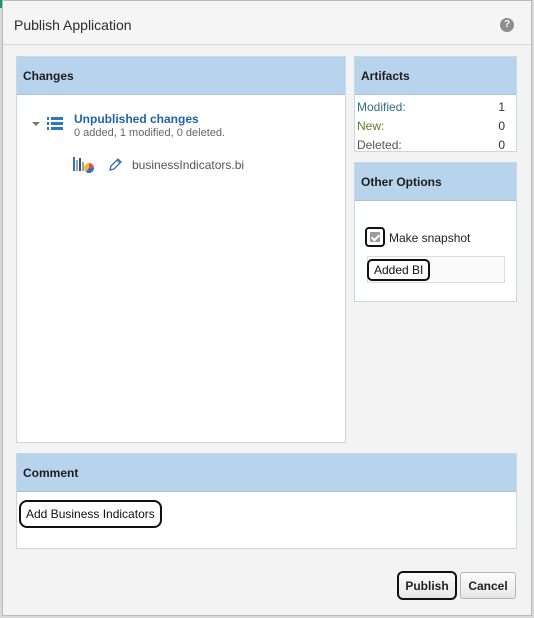 The image size is (534, 618). What do you see at coordinates (266, 501) in the screenshot?
I see `comment-panel: Comment` at bounding box center [266, 501].